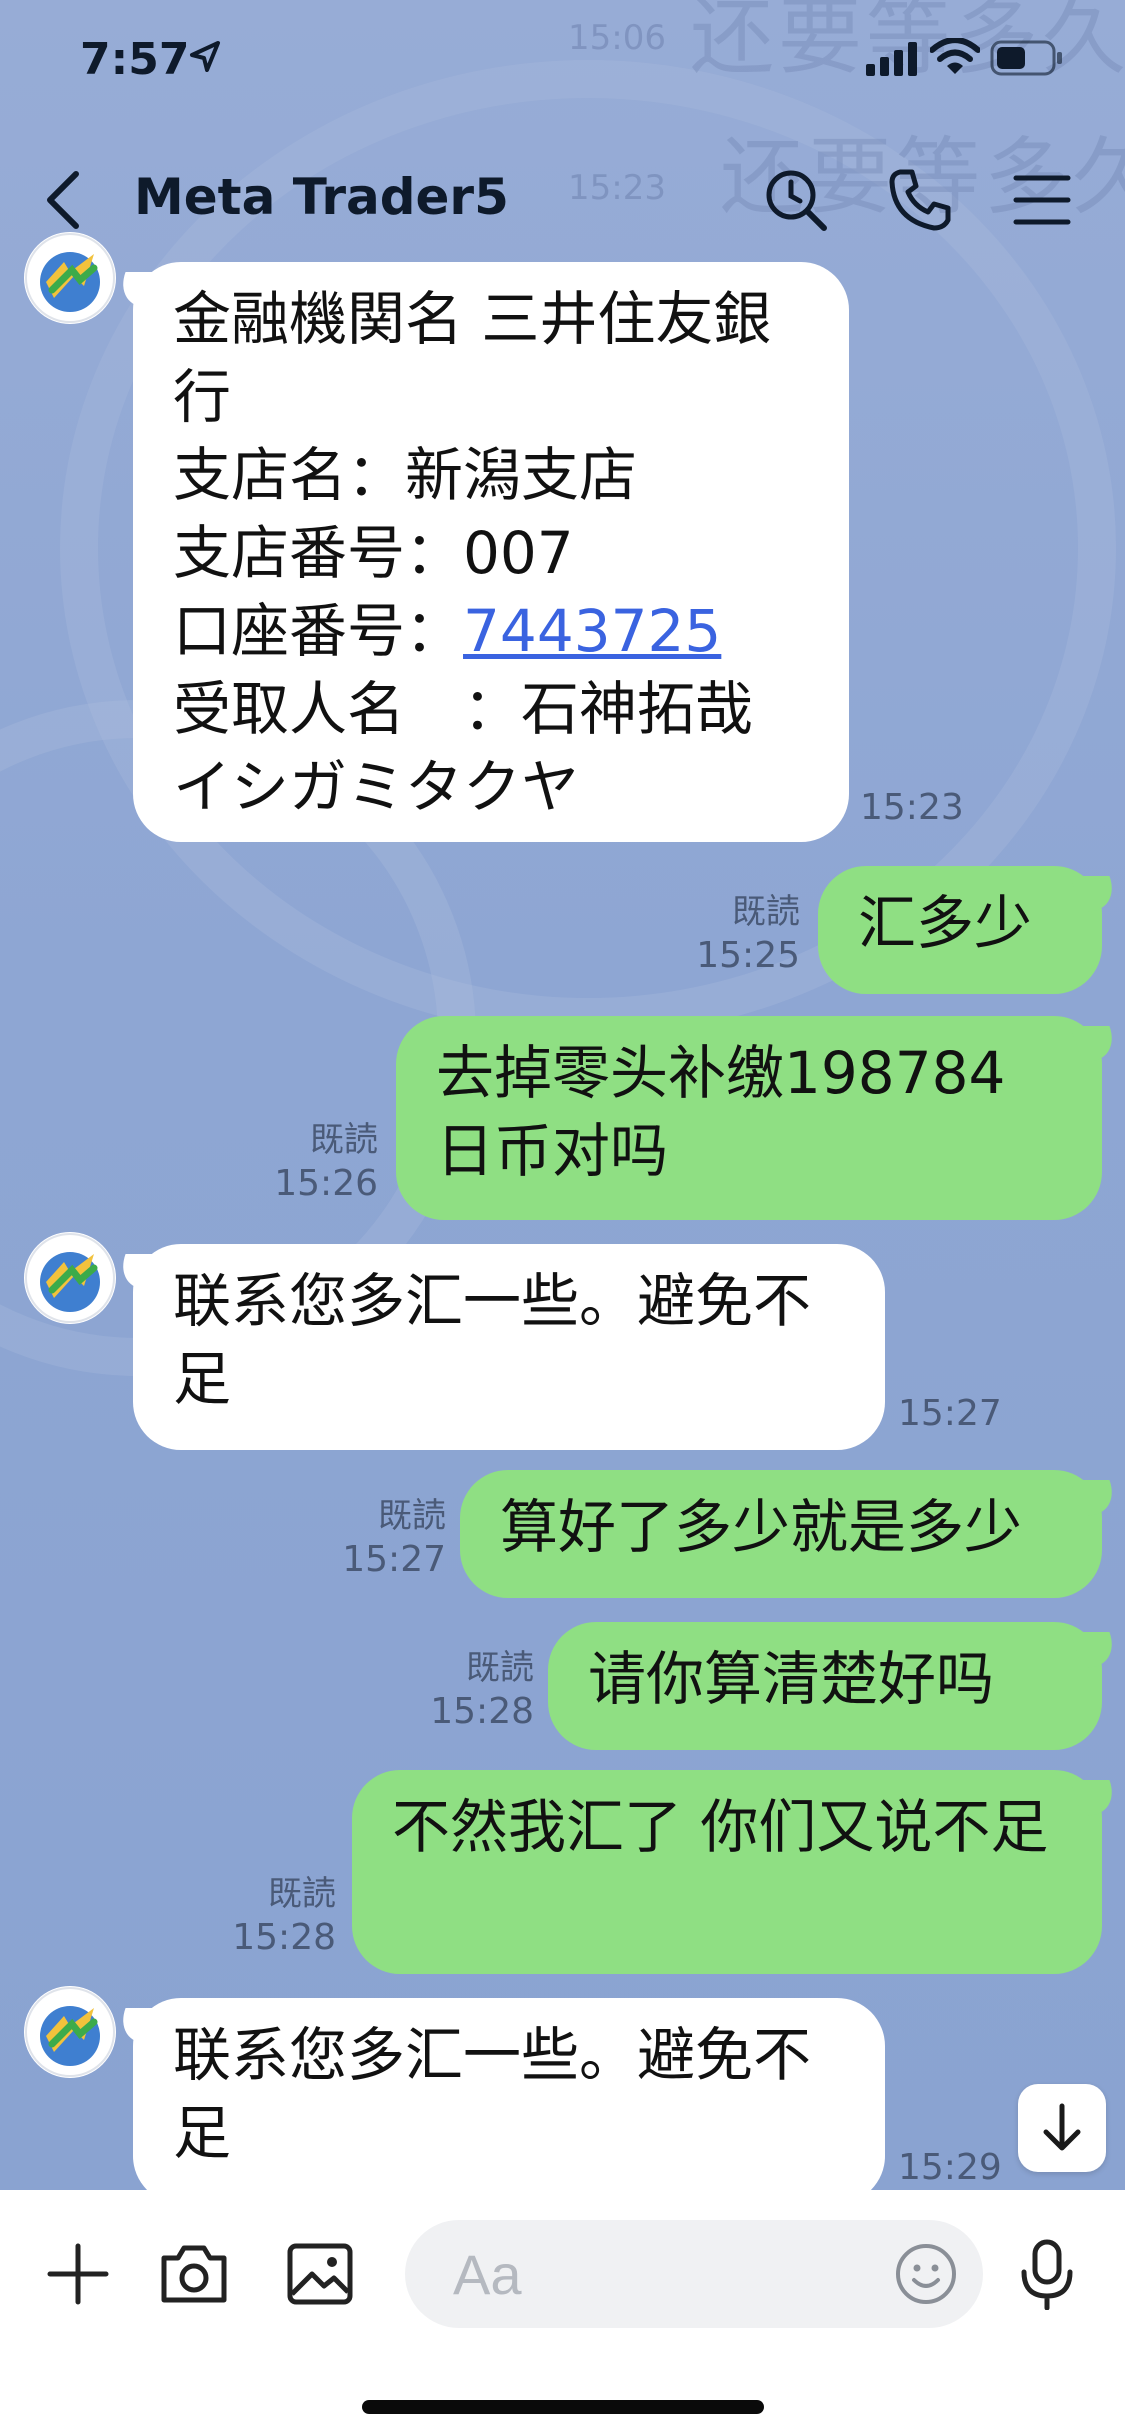 Image resolution: width=1125 pixels, height=2436 pixels. Describe the element at coordinates (926, 2274) in the screenshot. I see `emoji-icon` at that location.